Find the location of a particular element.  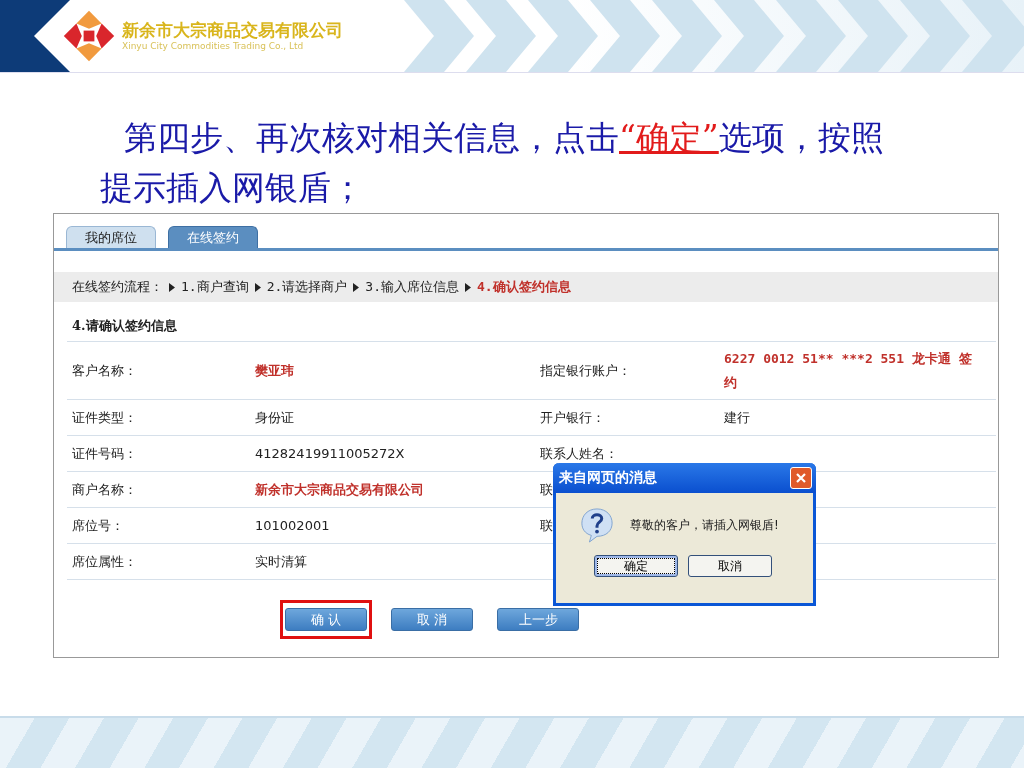

dialog-message: 尊敬的客户，请插入网银盾! is located at coordinates (704, 525).